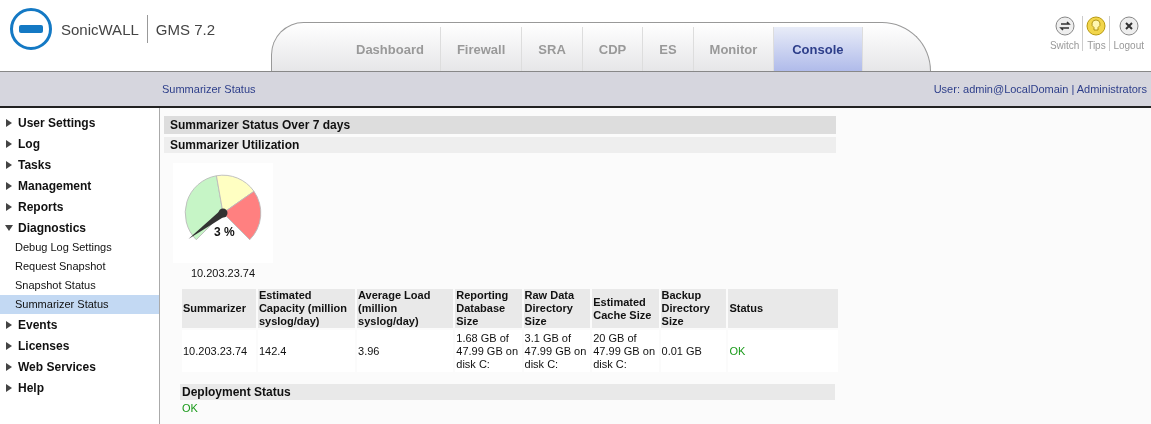 This screenshot has width=1151, height=424. Describe the element at coordinates (190, 408) in the screenshot. I see `deployment-status: OK` at that location.